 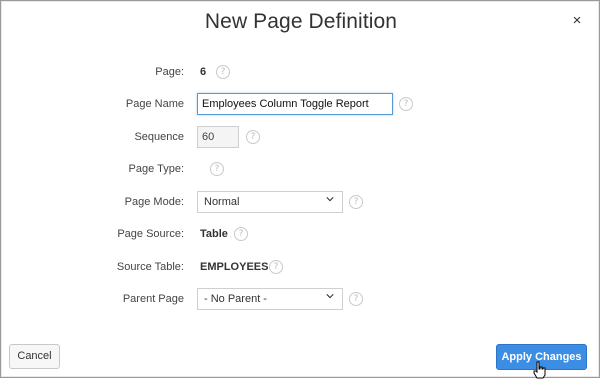 I want to click on sequence-label: Sequence, so click(x=159, y=137).